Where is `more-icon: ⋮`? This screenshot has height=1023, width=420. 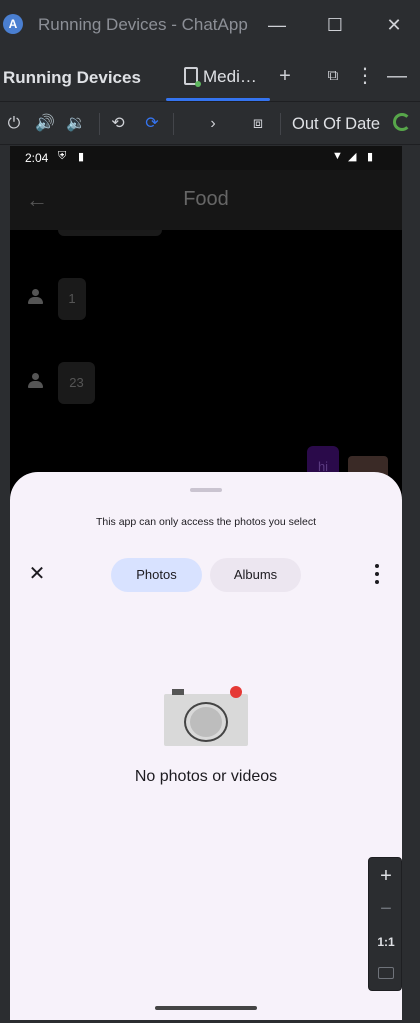 more-icon: ⋮ is located at coordinates (365, 76).